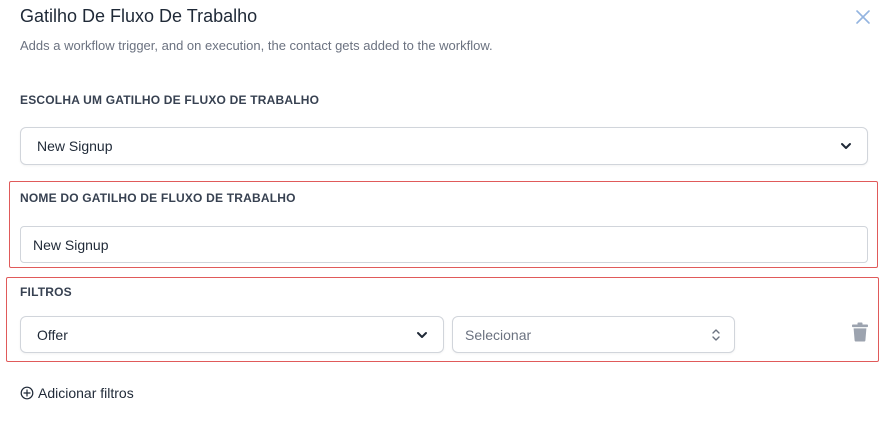 Image resolution: width=884 pixels, height=424 pixels. I want to click on add-filter-button: Adicionar filtros, so click(77, 393).